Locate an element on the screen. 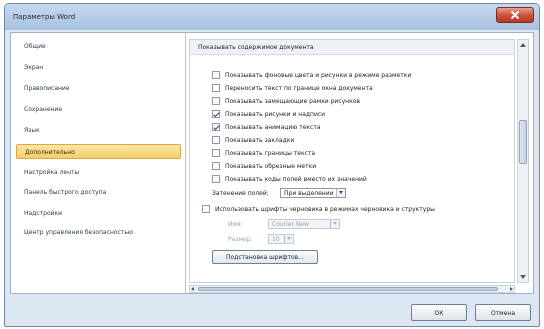 Image resolution: width=544 pixels, height=329 pixels. option-label: Показывать закладки is located at coordinates (260, 140).